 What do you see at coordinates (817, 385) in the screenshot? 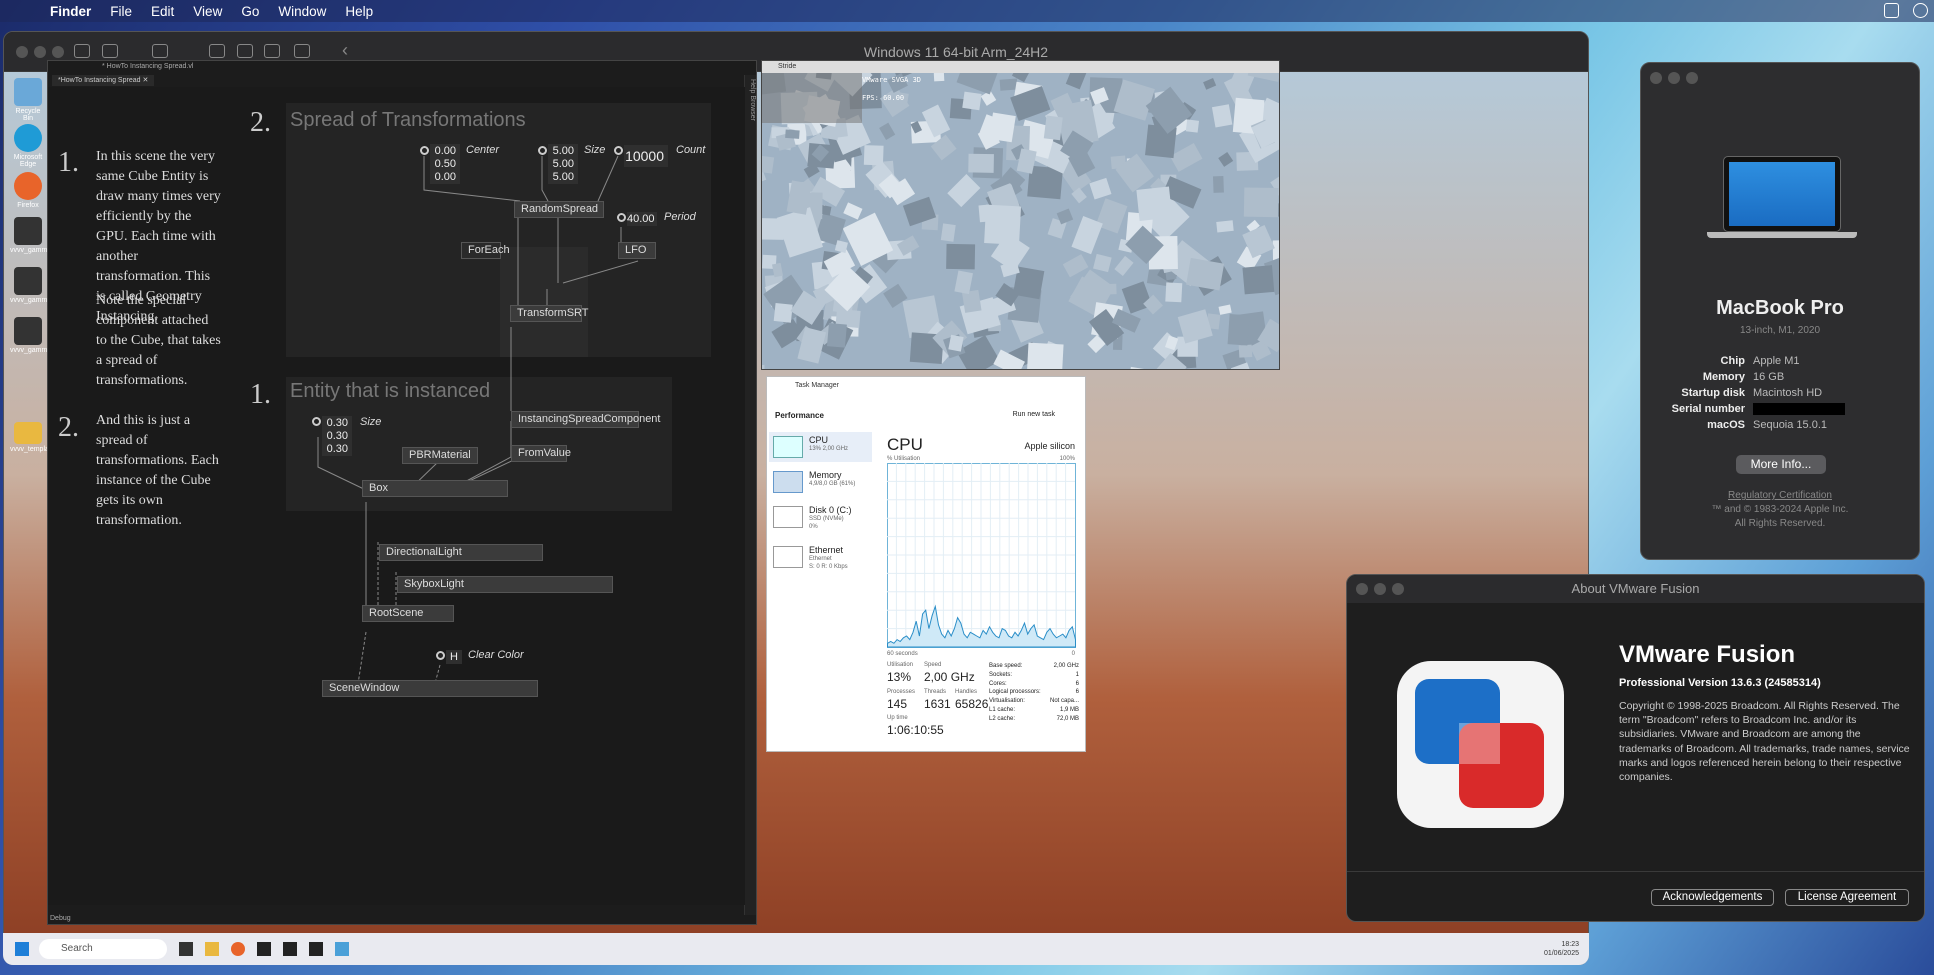
I see `taskmgr-title: Task Manager` at bounding box center [817, 385].